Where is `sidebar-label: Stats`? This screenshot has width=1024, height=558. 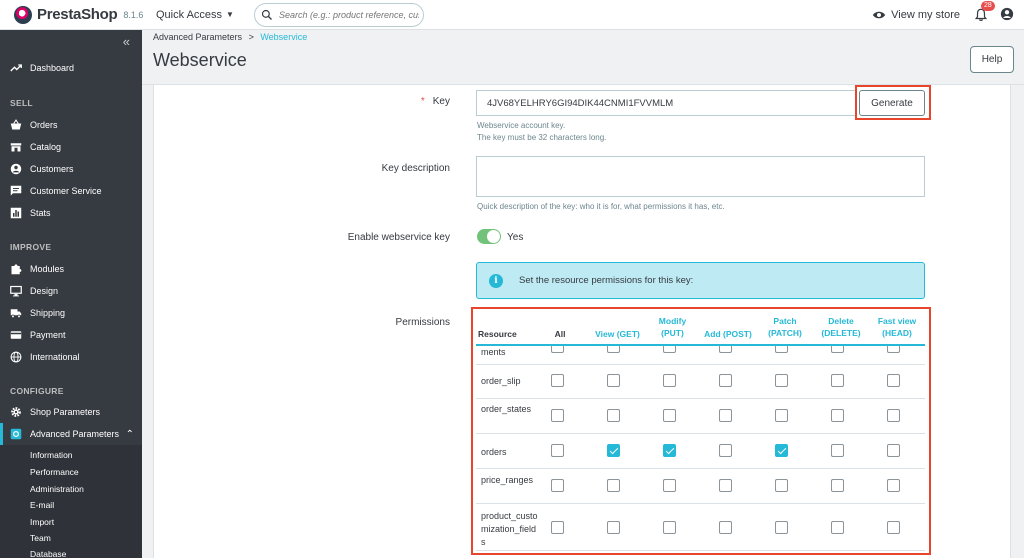 sidebar-label: Stats is located at coordinates (40, 213).